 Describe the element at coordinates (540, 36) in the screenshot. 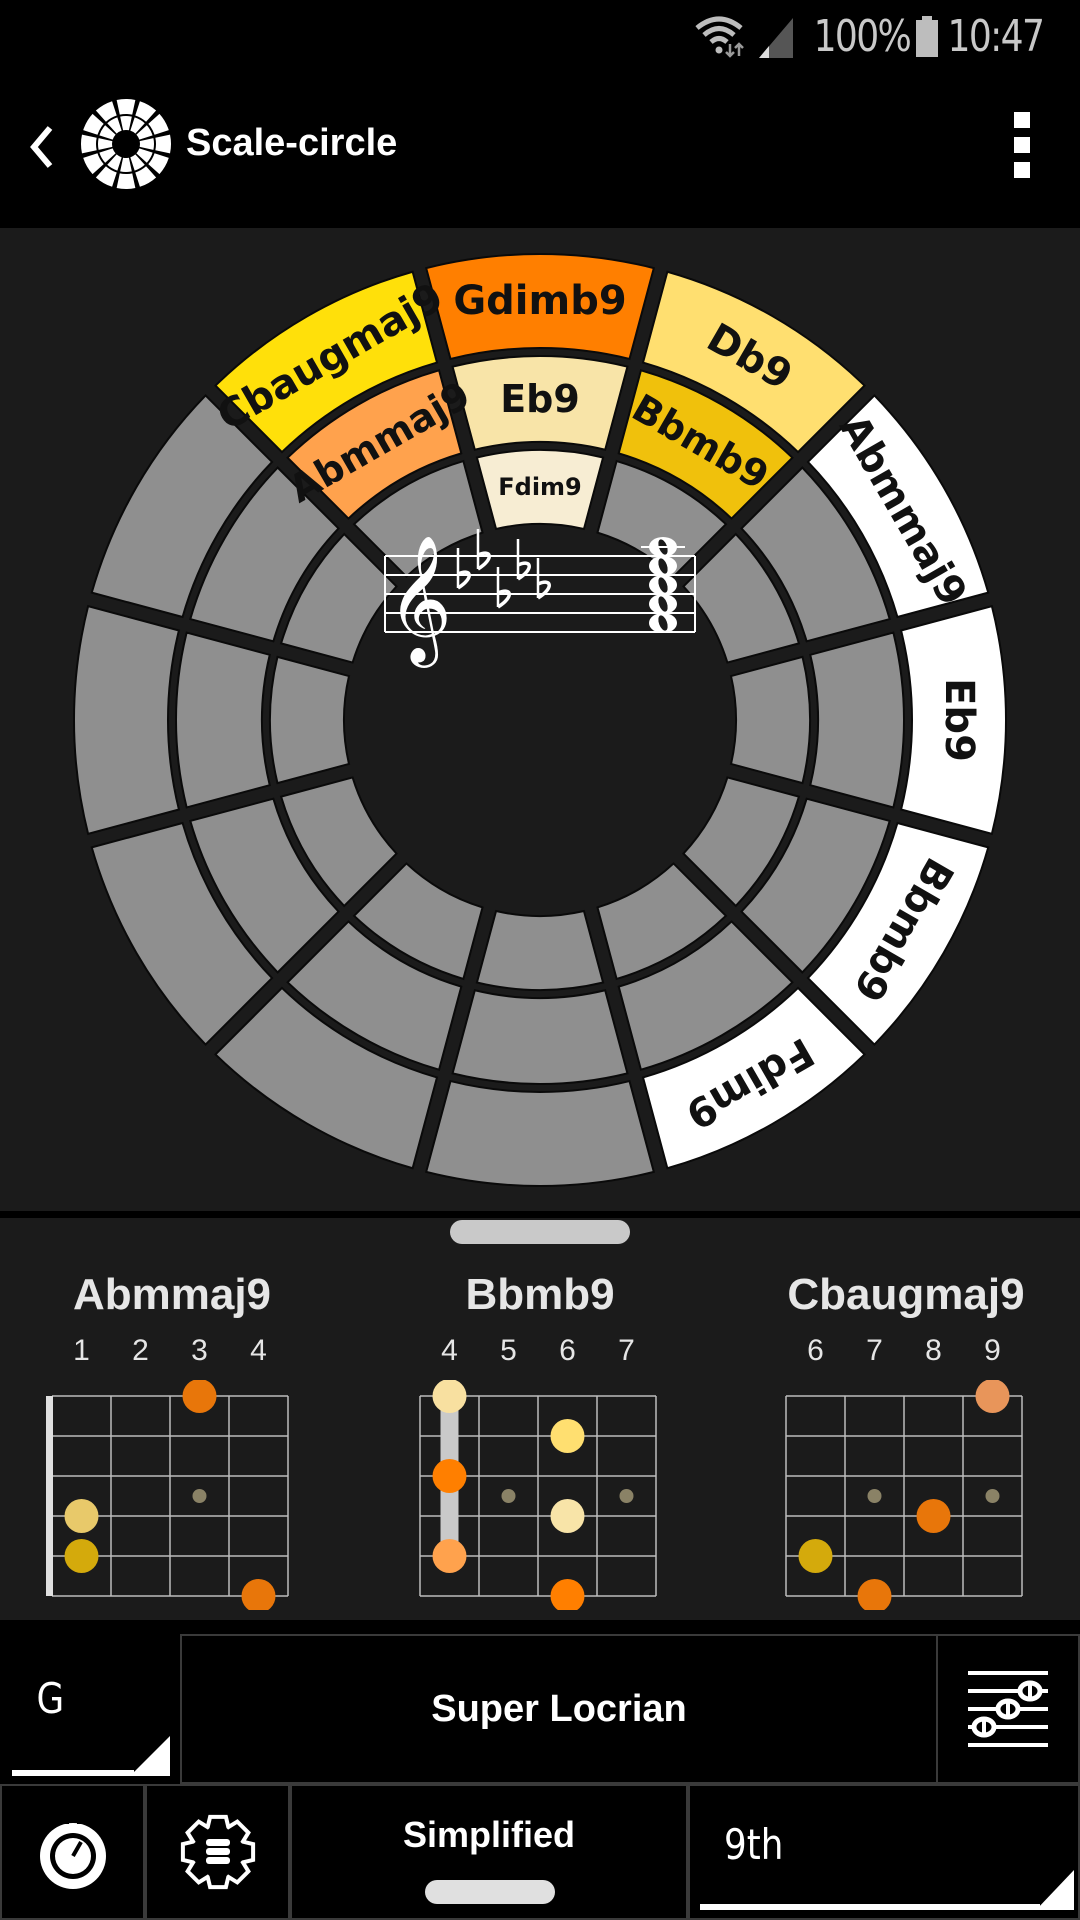

I see `status-bar: 100% 10:47` at that location.